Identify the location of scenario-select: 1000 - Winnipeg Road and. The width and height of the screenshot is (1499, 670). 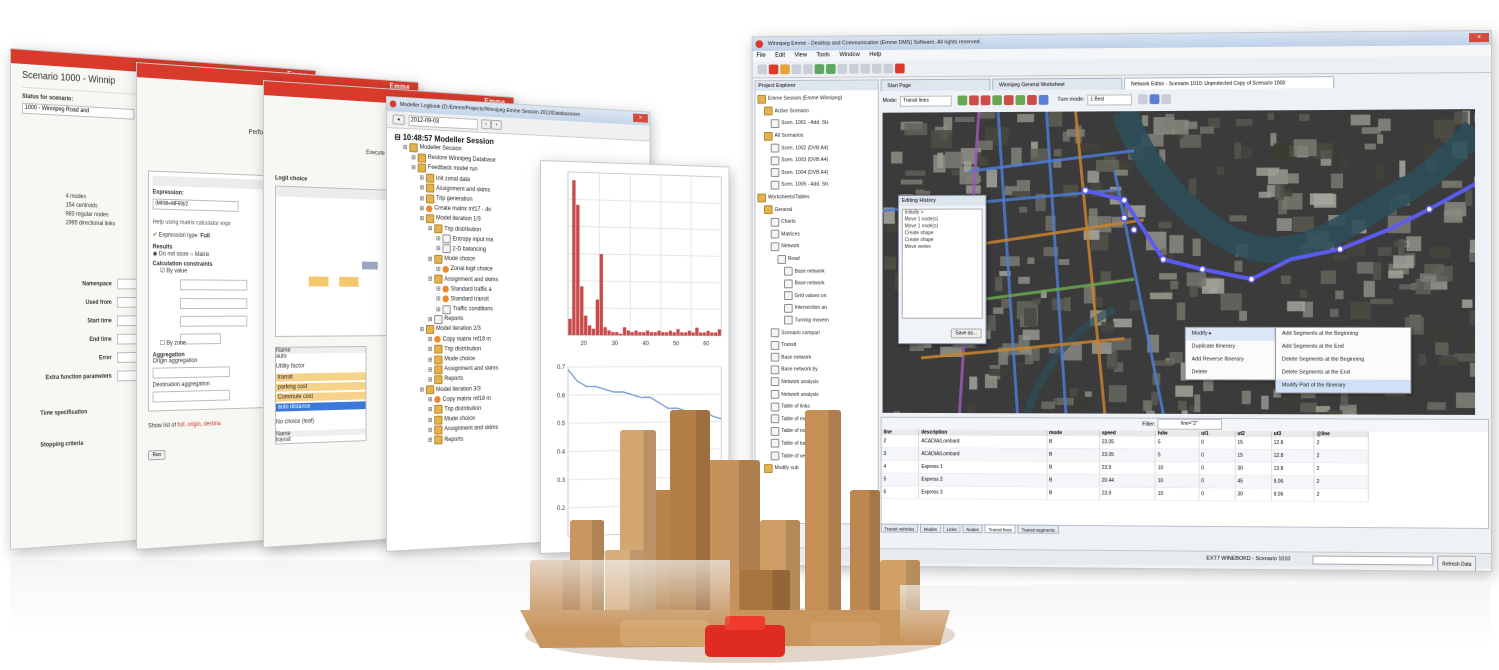
(78, 111).